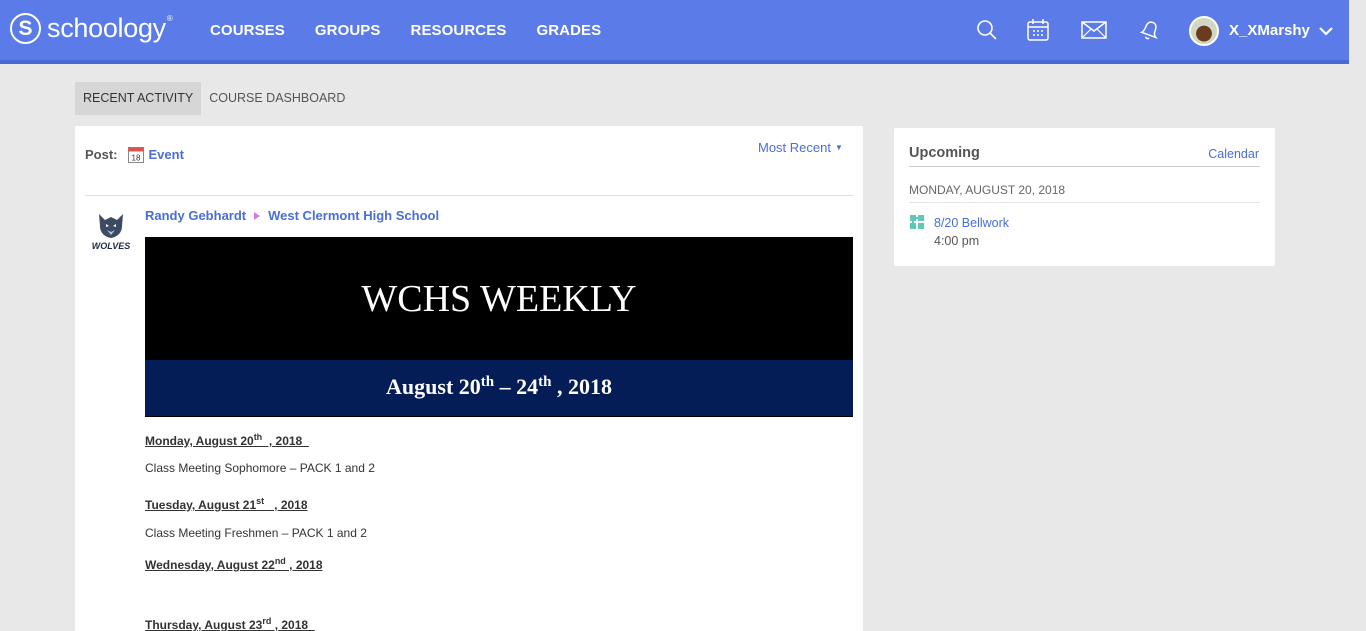 This screenshot has width=1366, height=631. I want to click on post-breadcrumb: Randy Gebhardt West Clermont High School, so click(292, 215).